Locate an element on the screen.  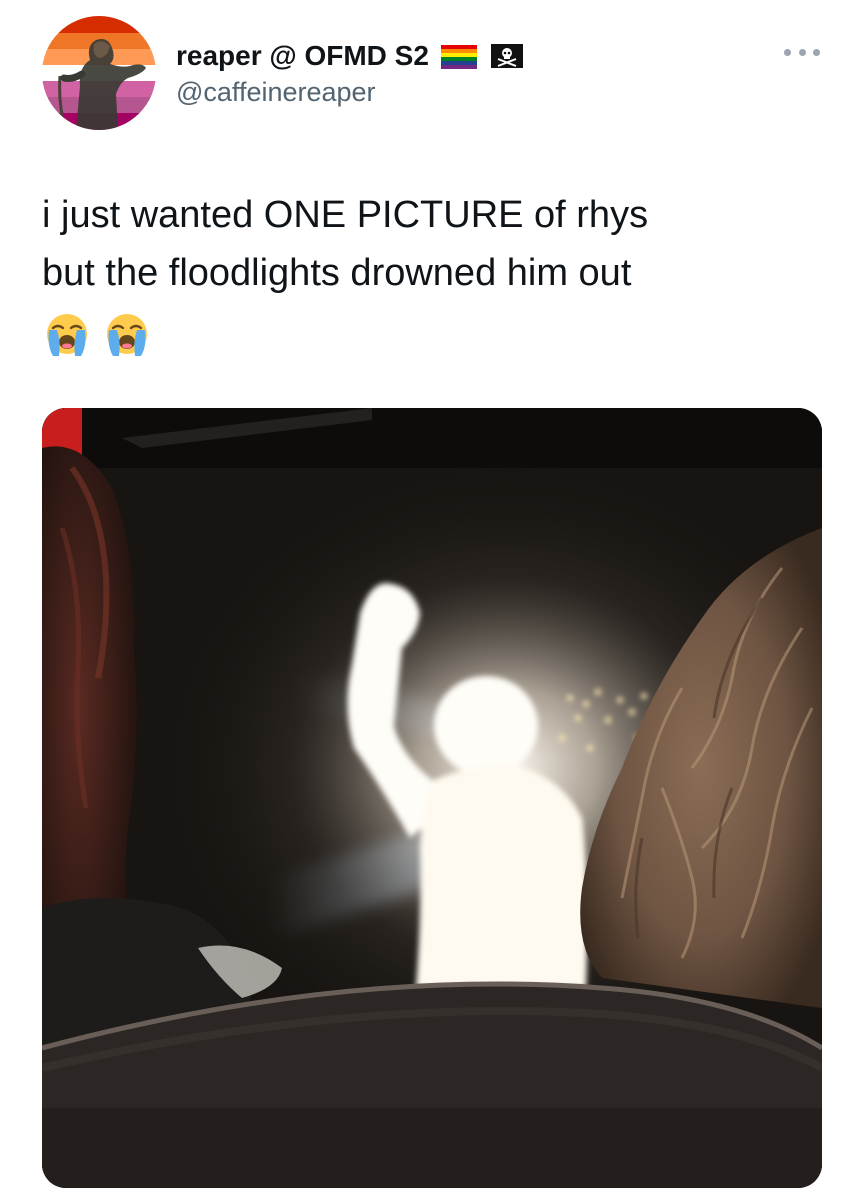
tweet-emoji-row is located at coordinates (97, 335).